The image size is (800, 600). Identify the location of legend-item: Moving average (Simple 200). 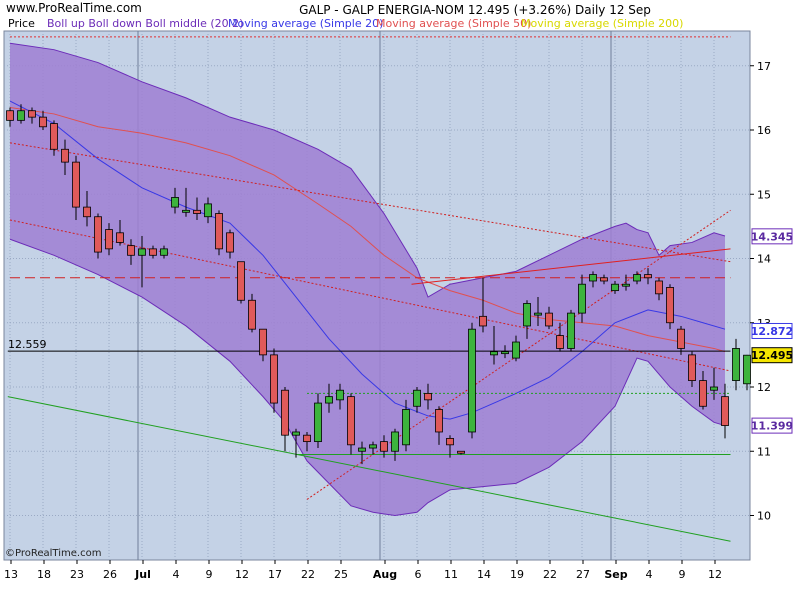
(602, 23).